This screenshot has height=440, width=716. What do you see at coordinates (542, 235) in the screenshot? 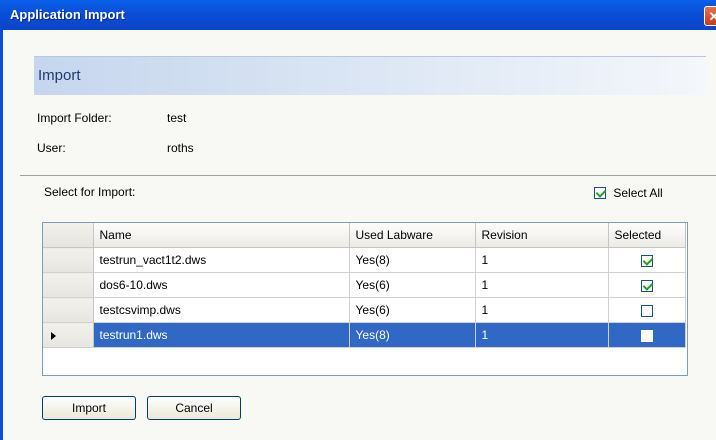
I see `column-header-revision: Revision` at bounding box center [542, 235].